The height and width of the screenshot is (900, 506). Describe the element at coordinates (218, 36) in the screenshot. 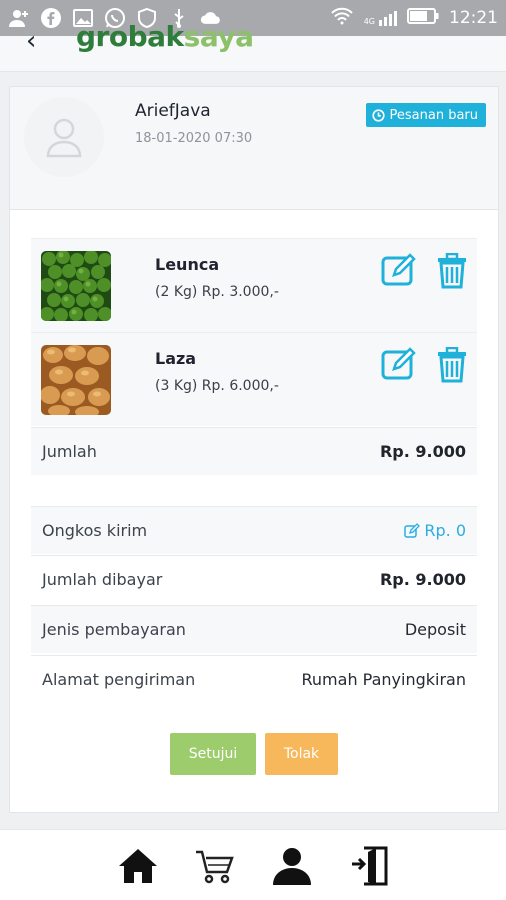

I see `logo-part-saya: saya` at that location.